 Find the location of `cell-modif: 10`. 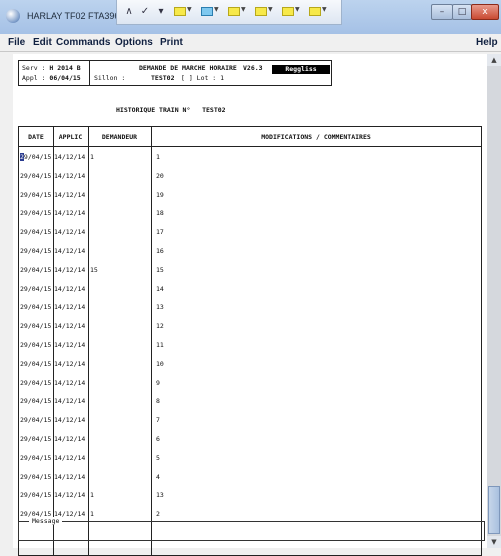

cell-modif: 10 is located at coordinates (160, 363).